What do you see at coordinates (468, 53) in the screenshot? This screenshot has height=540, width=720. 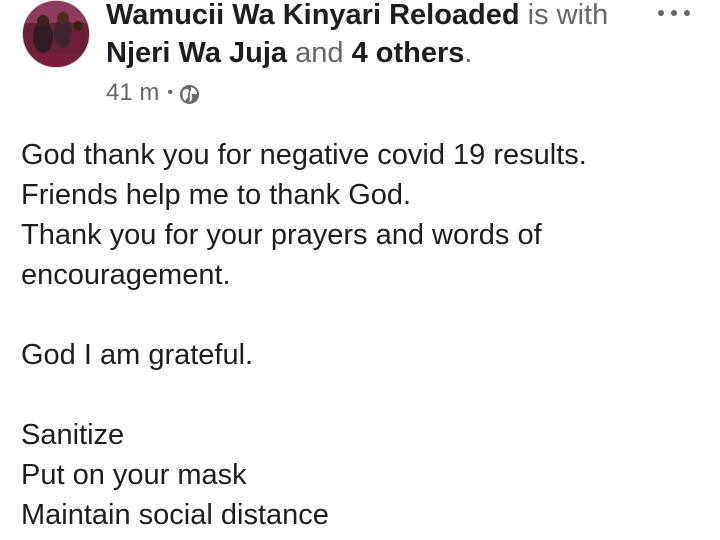 I see `headline-period: .` at bounding box center [468, 53].